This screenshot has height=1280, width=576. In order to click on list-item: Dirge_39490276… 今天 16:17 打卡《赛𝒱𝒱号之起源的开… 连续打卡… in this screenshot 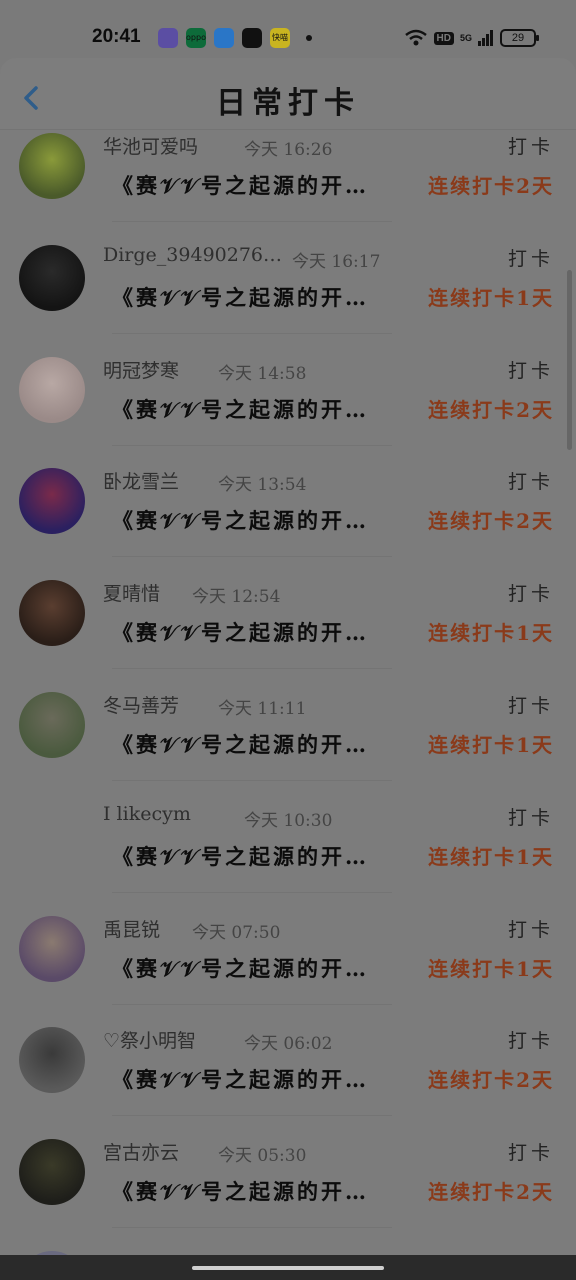, I will do `click(288, 268)`.